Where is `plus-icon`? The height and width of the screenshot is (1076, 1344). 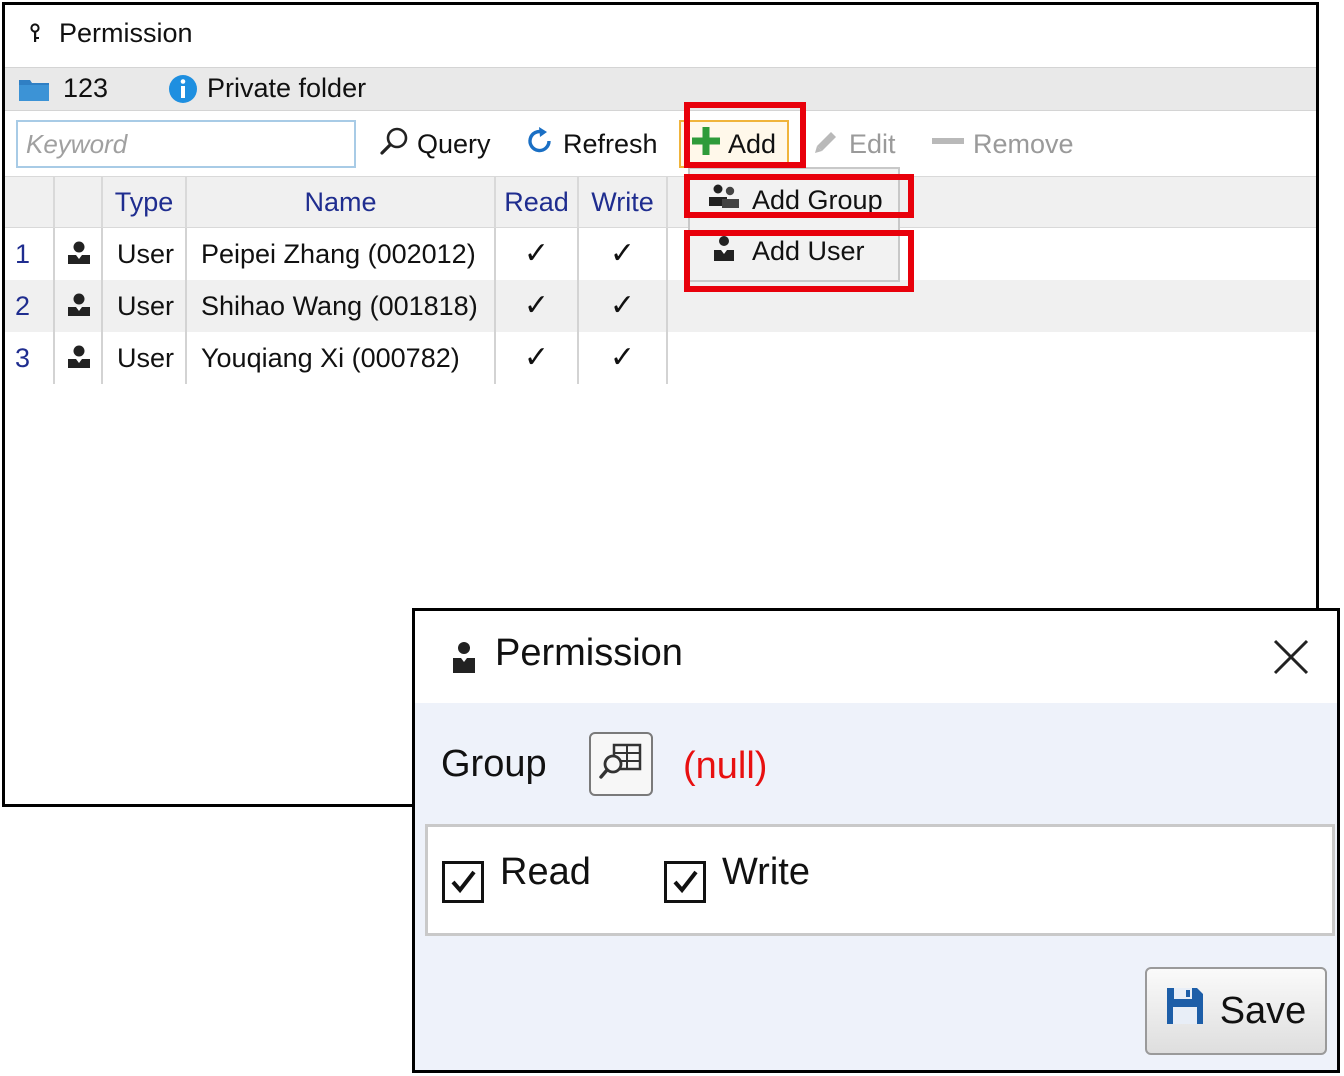 plus-icon is located at coordinates (705, 144).